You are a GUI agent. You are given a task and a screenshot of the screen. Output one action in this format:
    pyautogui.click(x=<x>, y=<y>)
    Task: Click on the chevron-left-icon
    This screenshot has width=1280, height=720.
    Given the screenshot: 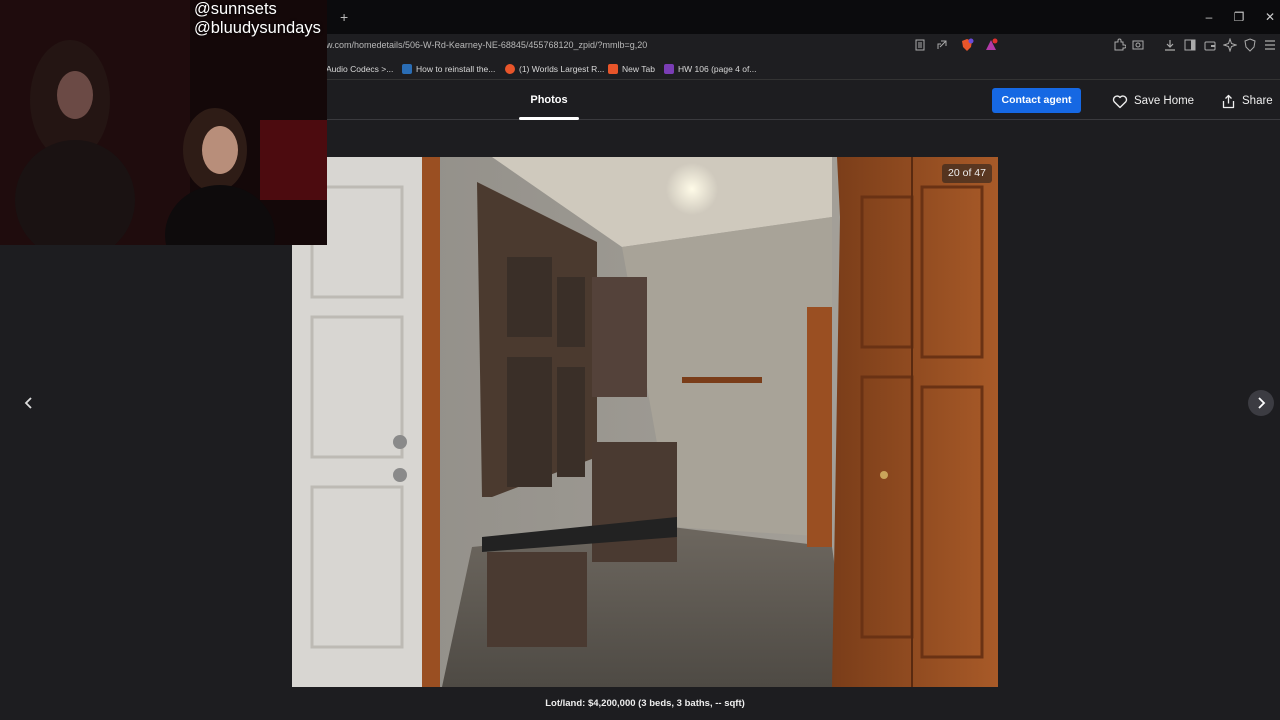 What is the action you would take?
    pyautogui.click(x=28, y=403)
    